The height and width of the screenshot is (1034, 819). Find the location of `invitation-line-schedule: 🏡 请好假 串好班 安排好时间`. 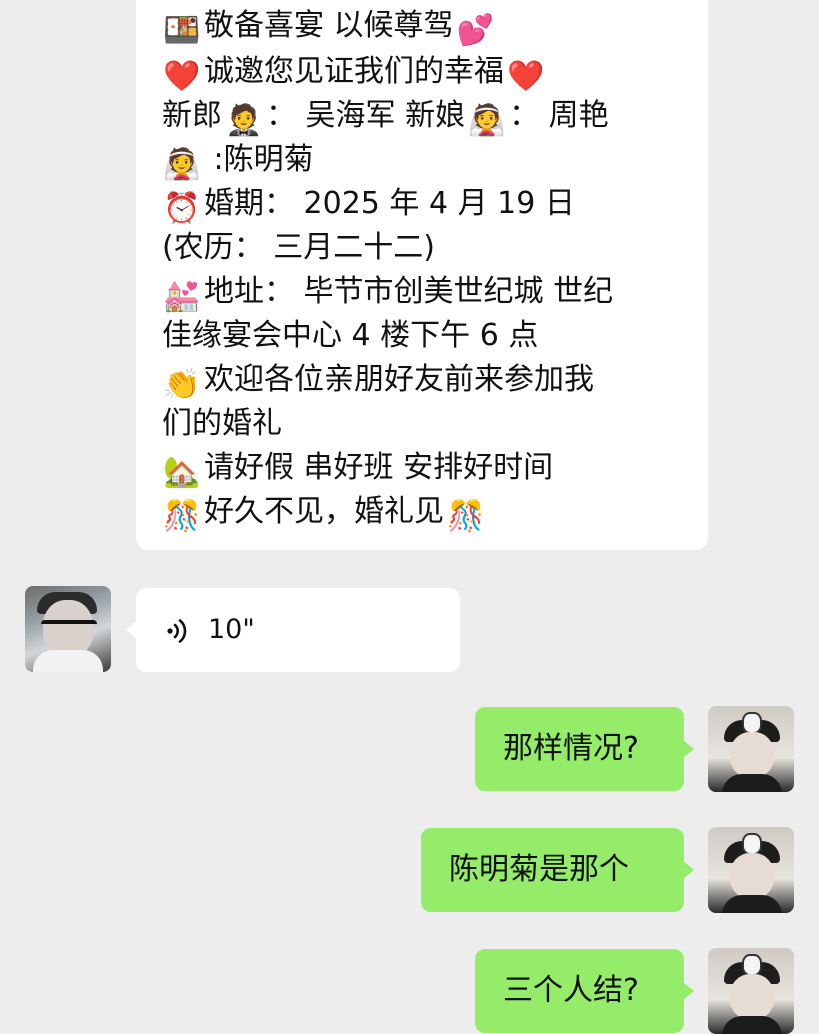

invitation-line-schedule: 🏡 请好假 串好班 安排好时间 is located at coordinates (358, 470).